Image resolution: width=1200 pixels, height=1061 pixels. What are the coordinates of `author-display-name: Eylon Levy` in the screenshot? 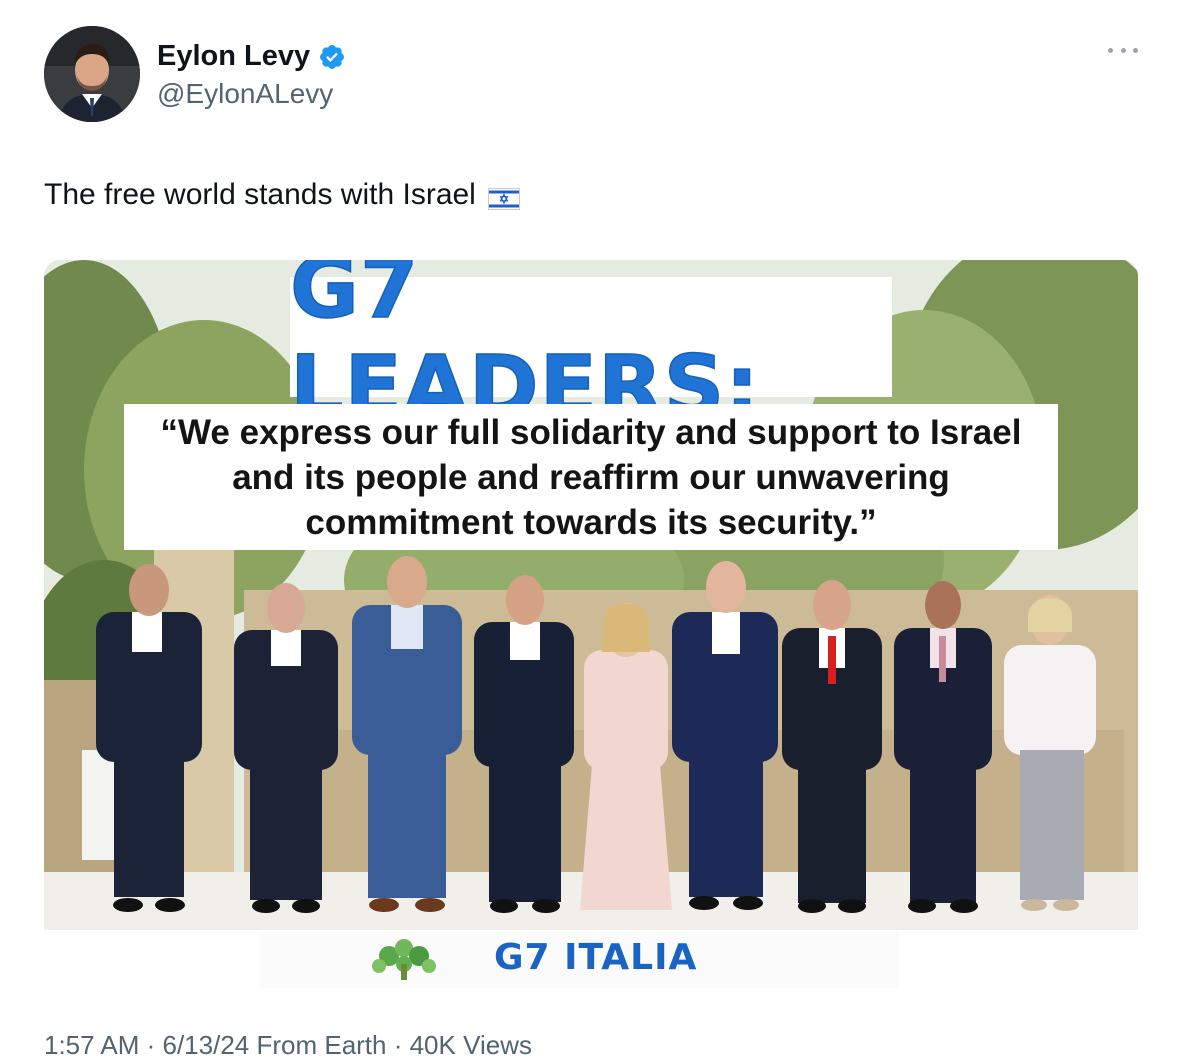 It's located at (233, 56).